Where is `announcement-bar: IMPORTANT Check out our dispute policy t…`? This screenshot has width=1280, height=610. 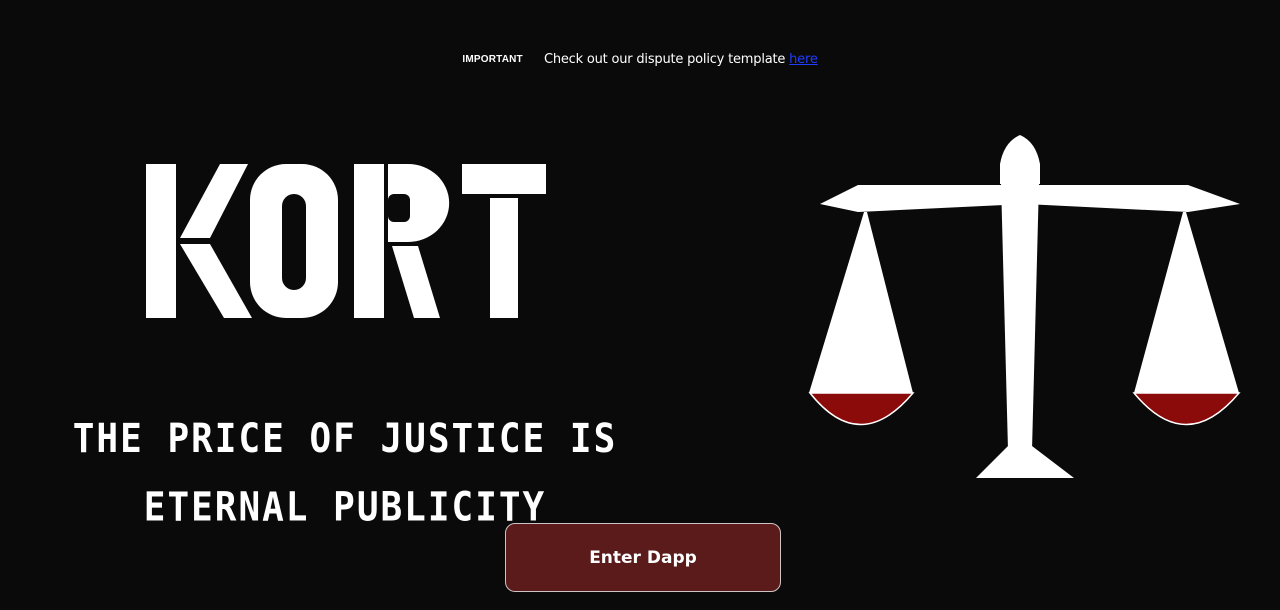 announcement-bar: IMPORTANT Check out our dispute policy t… is located at coordinates (640, 59).